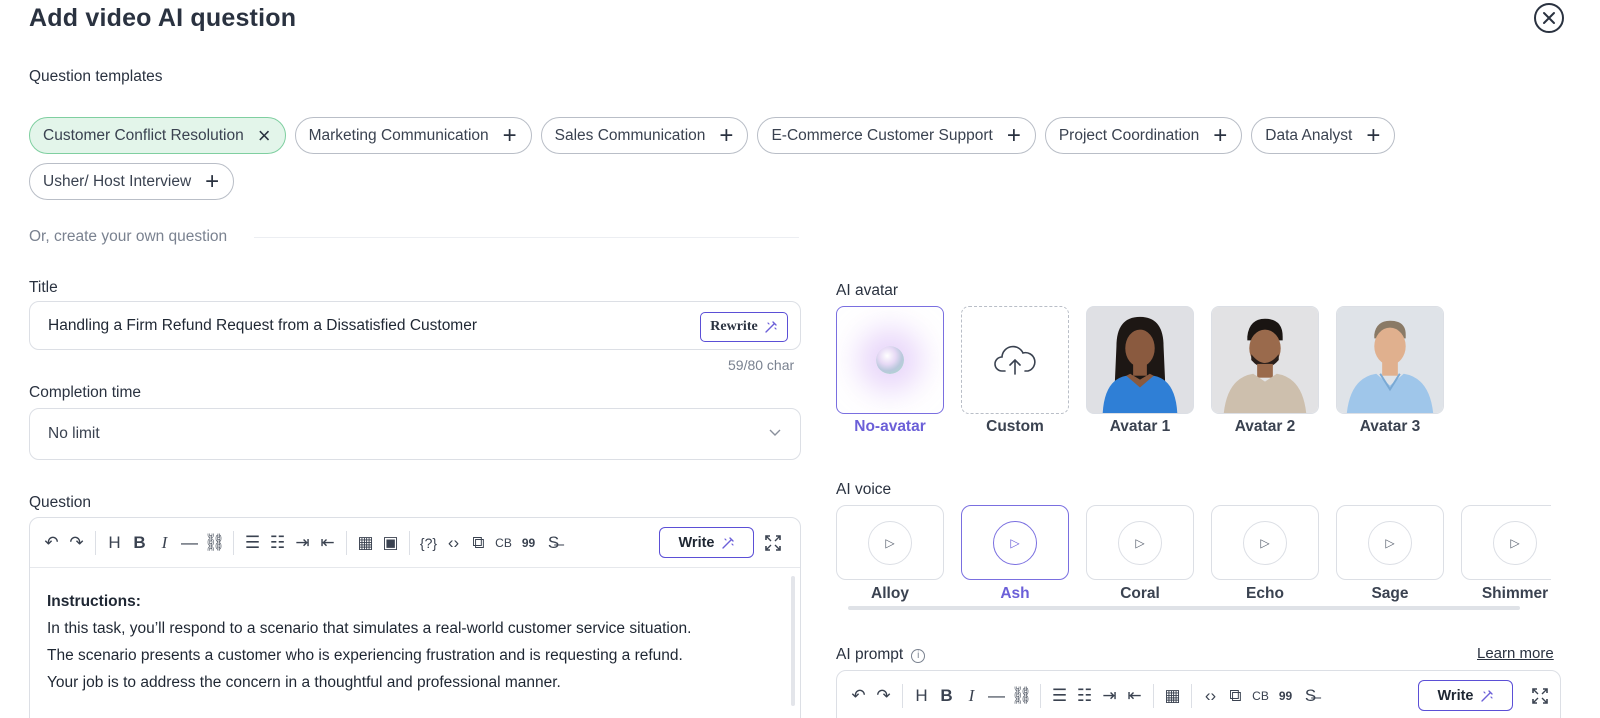  What do you see at coordinates (415, 434) in the screenshot?
I see `completion-time-select: No limit` at bounding box center [415, 434].